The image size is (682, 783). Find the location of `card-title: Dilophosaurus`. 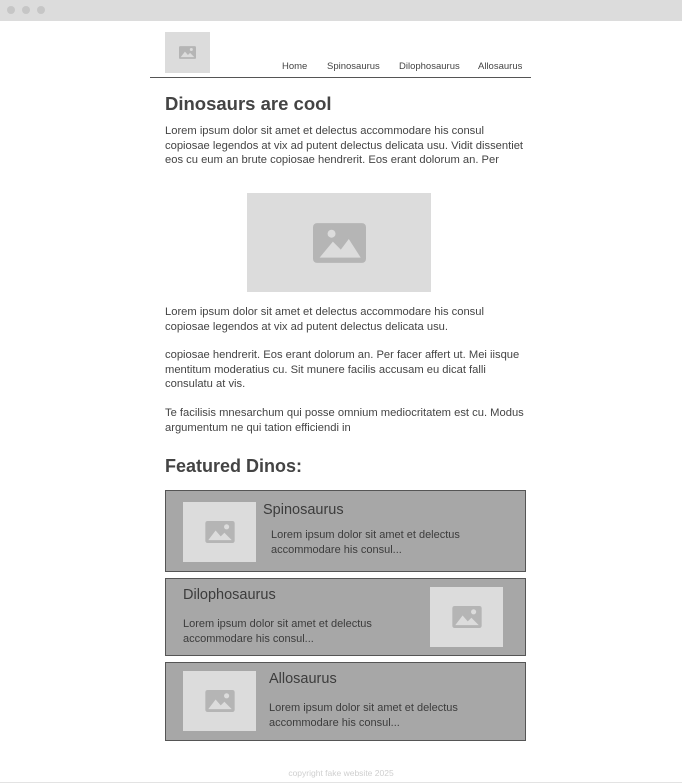

card-title: Dilophosaurus is located at coordinates (229, 595).